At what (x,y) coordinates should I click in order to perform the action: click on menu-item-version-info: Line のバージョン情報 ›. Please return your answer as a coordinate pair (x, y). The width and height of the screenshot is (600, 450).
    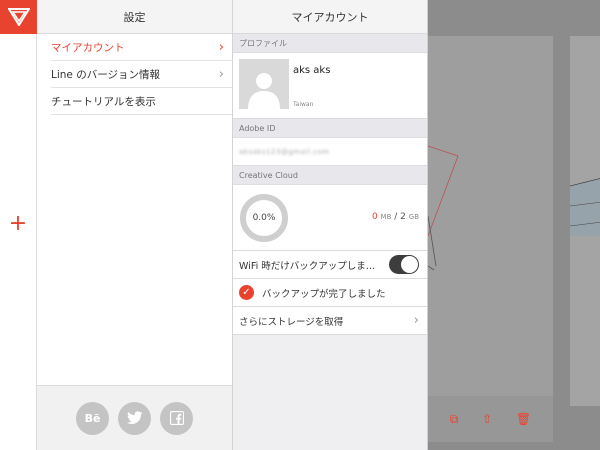
    Looking at the image, I should click on (141, 74).